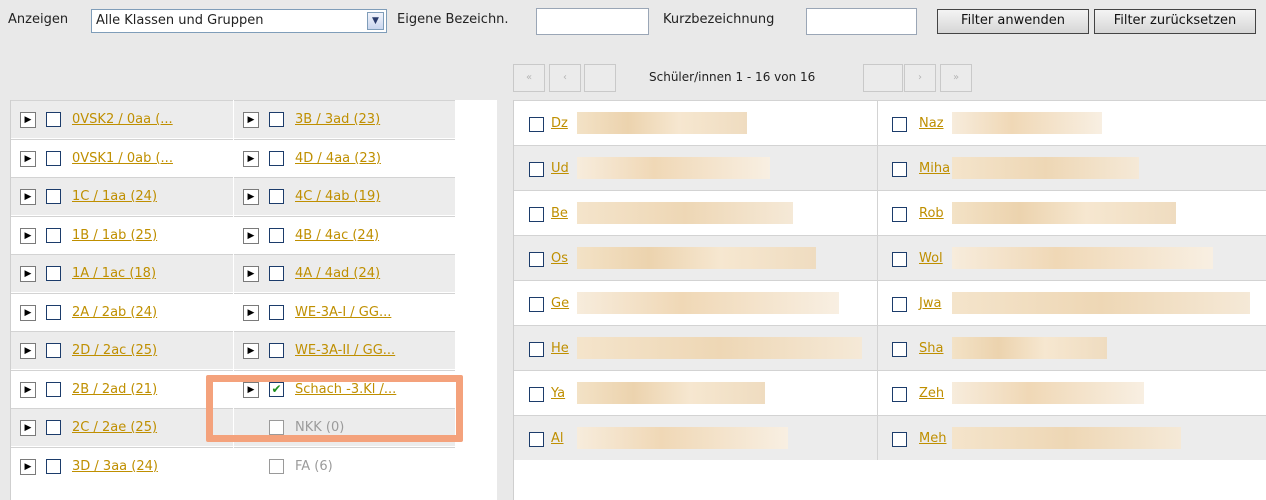 The width and height of the screenshot is (1266, 500). What do you see at coordinates (122, 350) in the screenshot?
I see `class-row: ▶ 2D / 2ac (25)` at bounding box center [122, 350].